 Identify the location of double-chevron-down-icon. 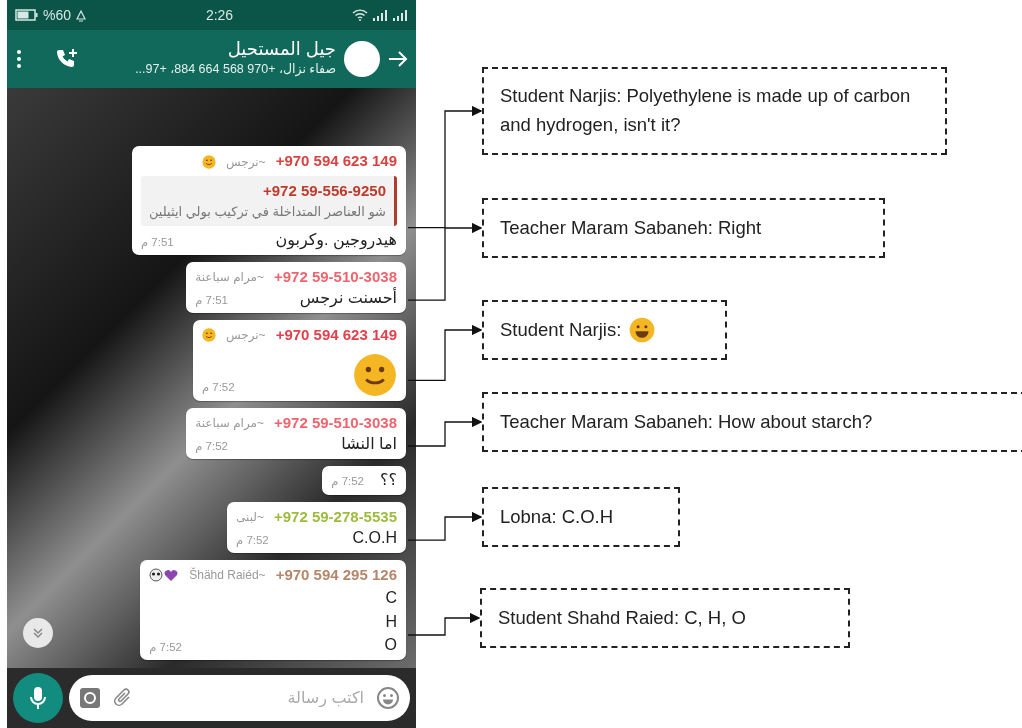
(38, 633).